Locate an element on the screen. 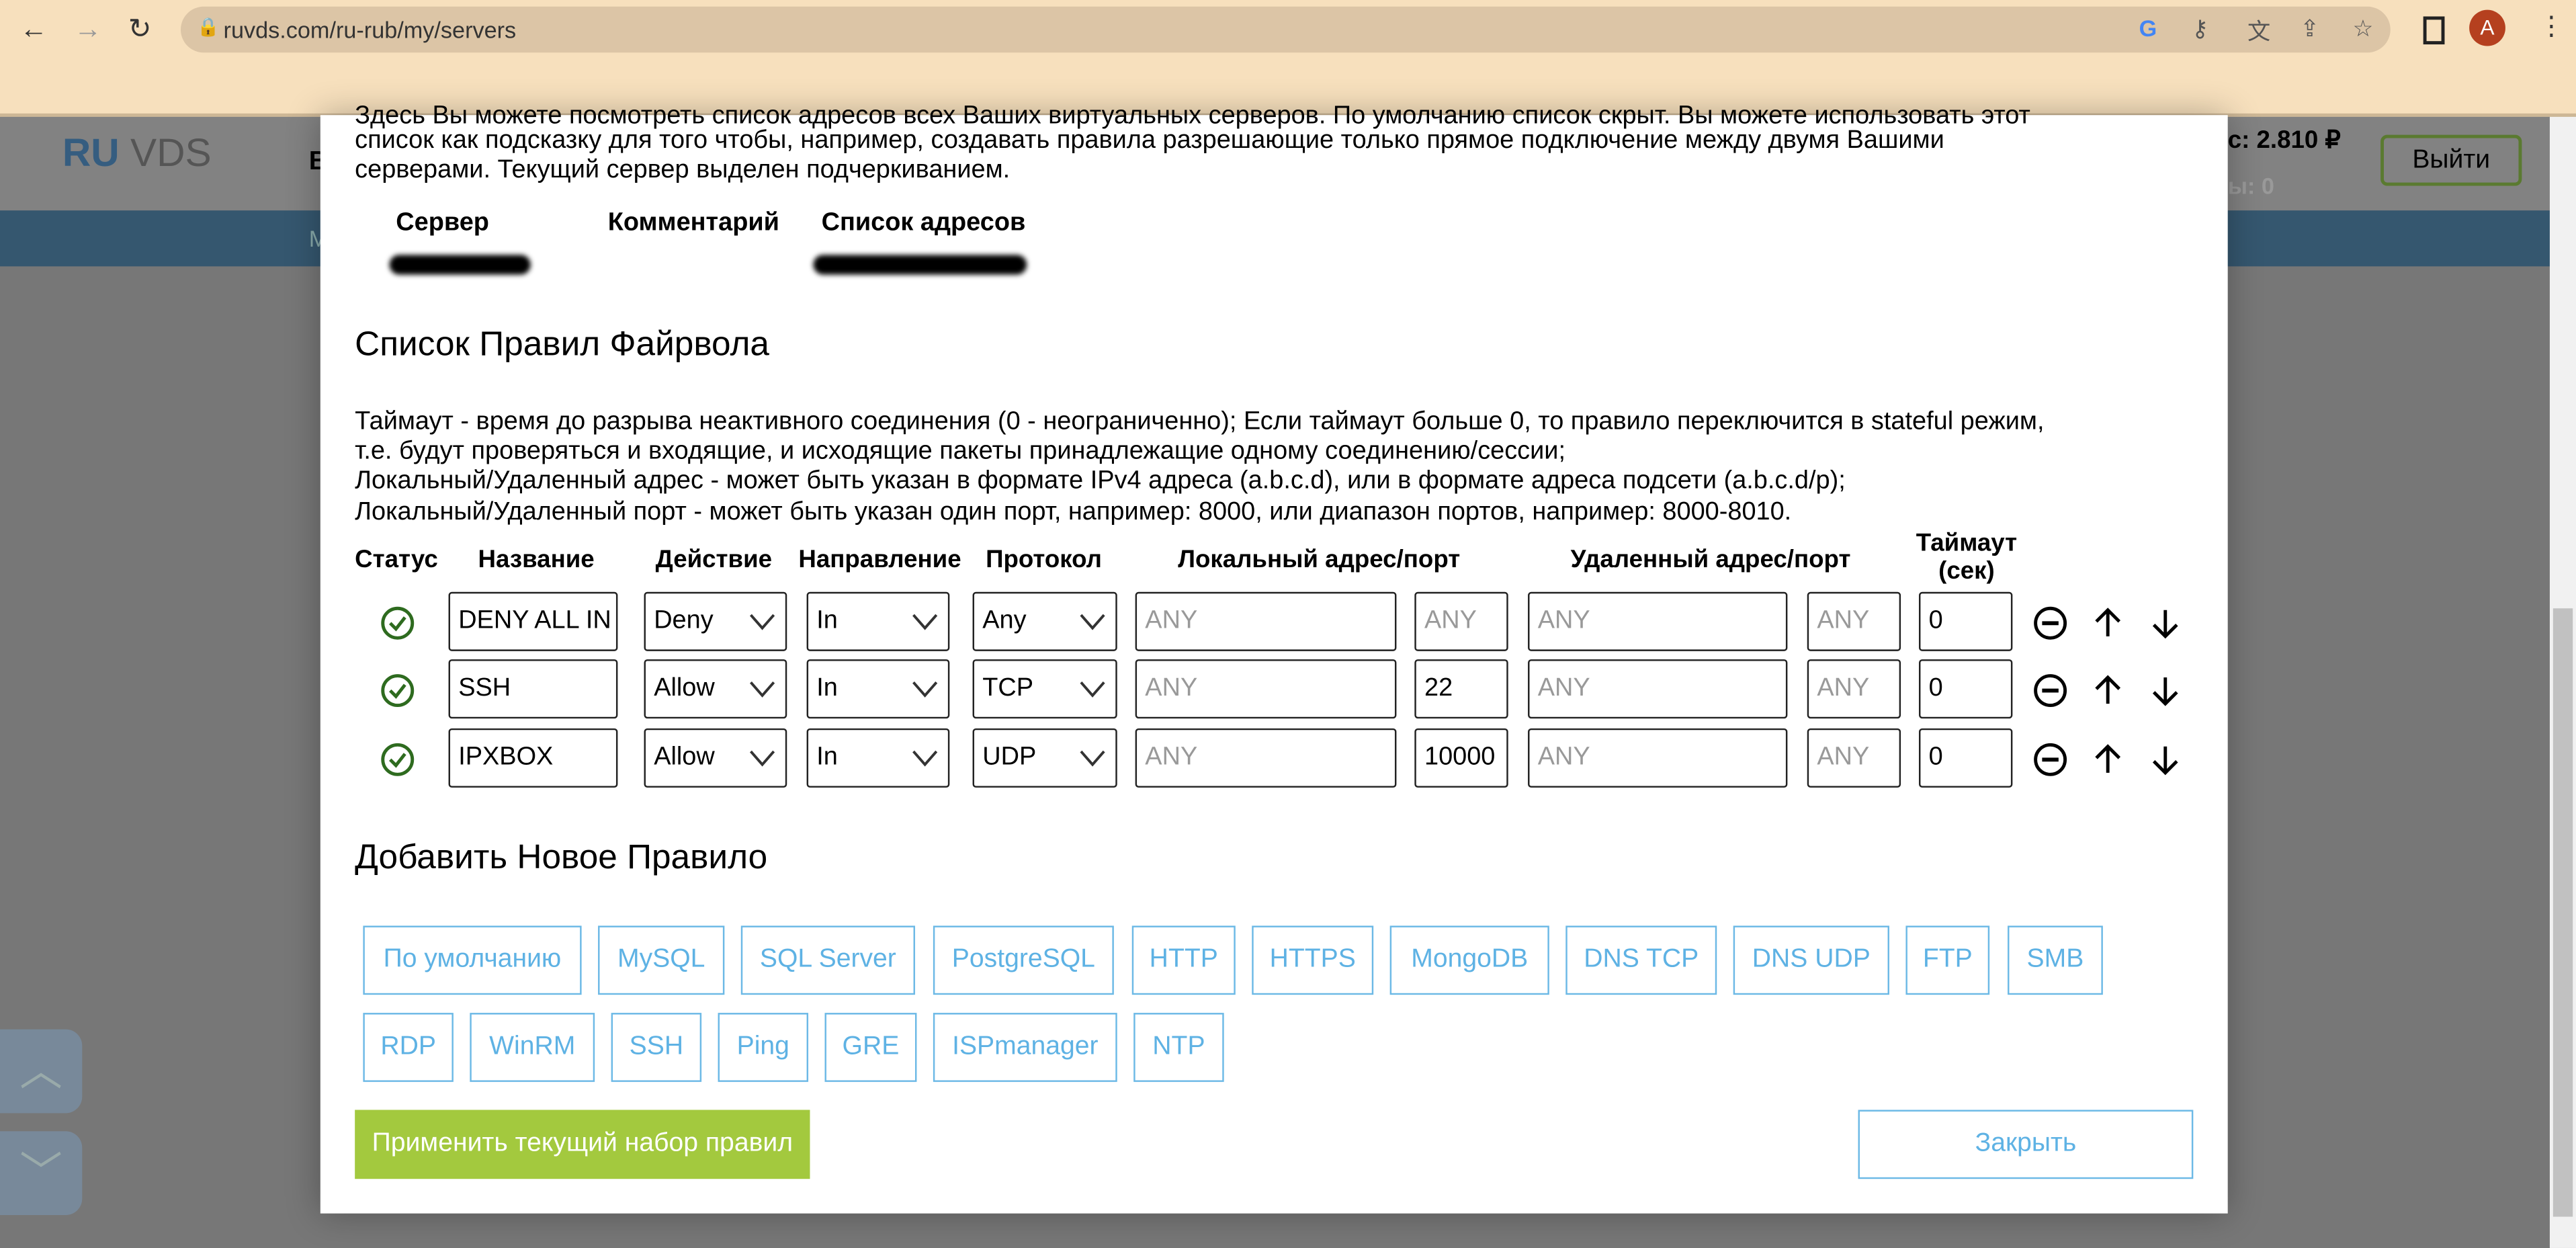  preset-button: GRE is located at coordinates (870, 1047).